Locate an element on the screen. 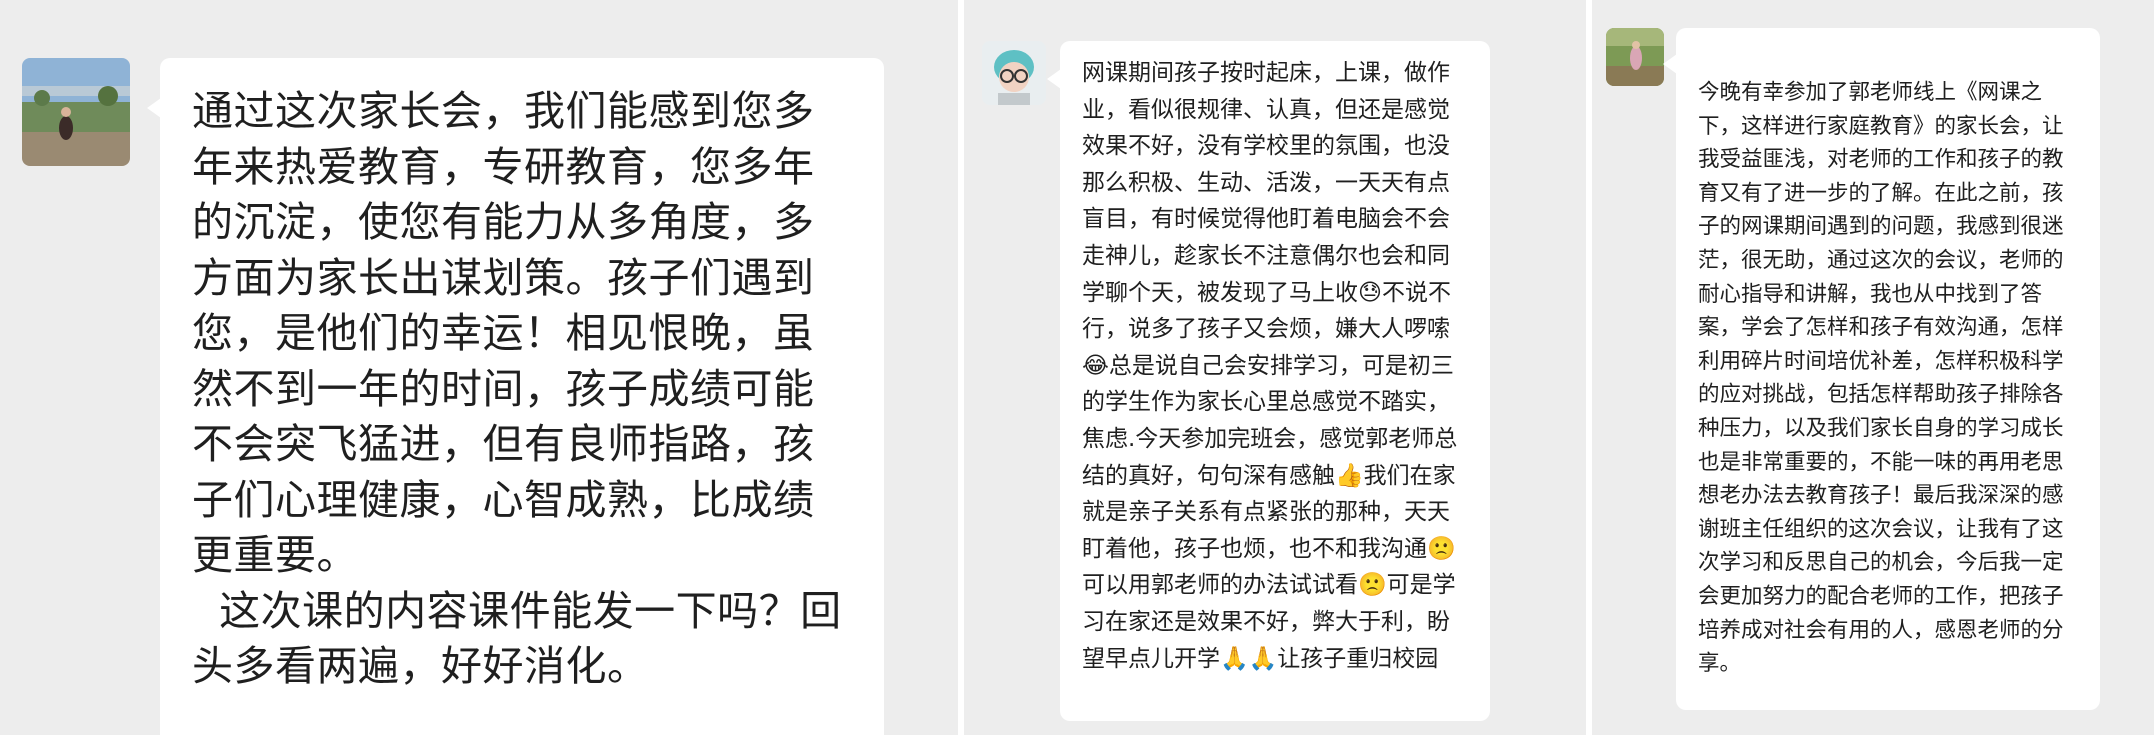 The height and width of the screenshot is (735, 2154). landscape-photo-icon is located at coordinates (76, 112).